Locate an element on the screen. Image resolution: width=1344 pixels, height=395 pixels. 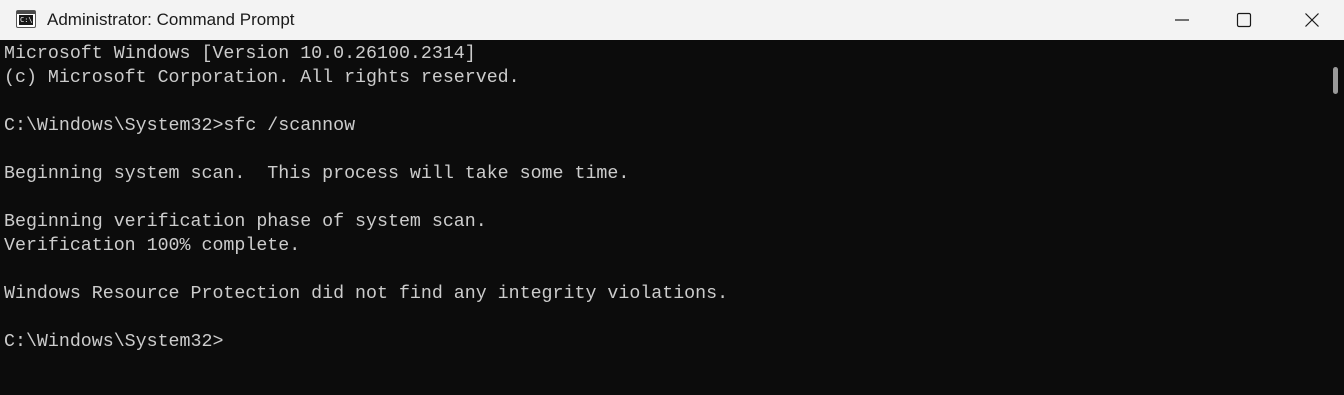
console-line: Verification 100% complete. is located at coordinates (152, 246).